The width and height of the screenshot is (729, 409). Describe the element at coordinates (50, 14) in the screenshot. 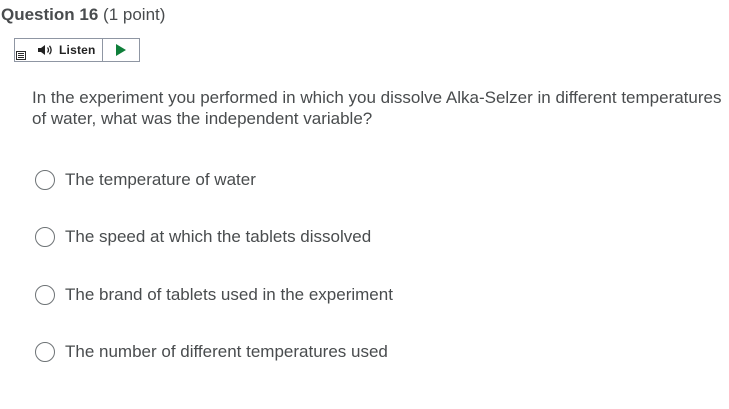

I see `question-title: Question 16` at that location.